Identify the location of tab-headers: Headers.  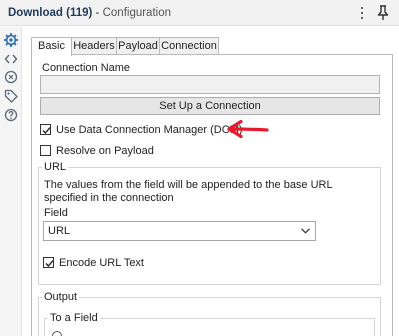
(94, 46).